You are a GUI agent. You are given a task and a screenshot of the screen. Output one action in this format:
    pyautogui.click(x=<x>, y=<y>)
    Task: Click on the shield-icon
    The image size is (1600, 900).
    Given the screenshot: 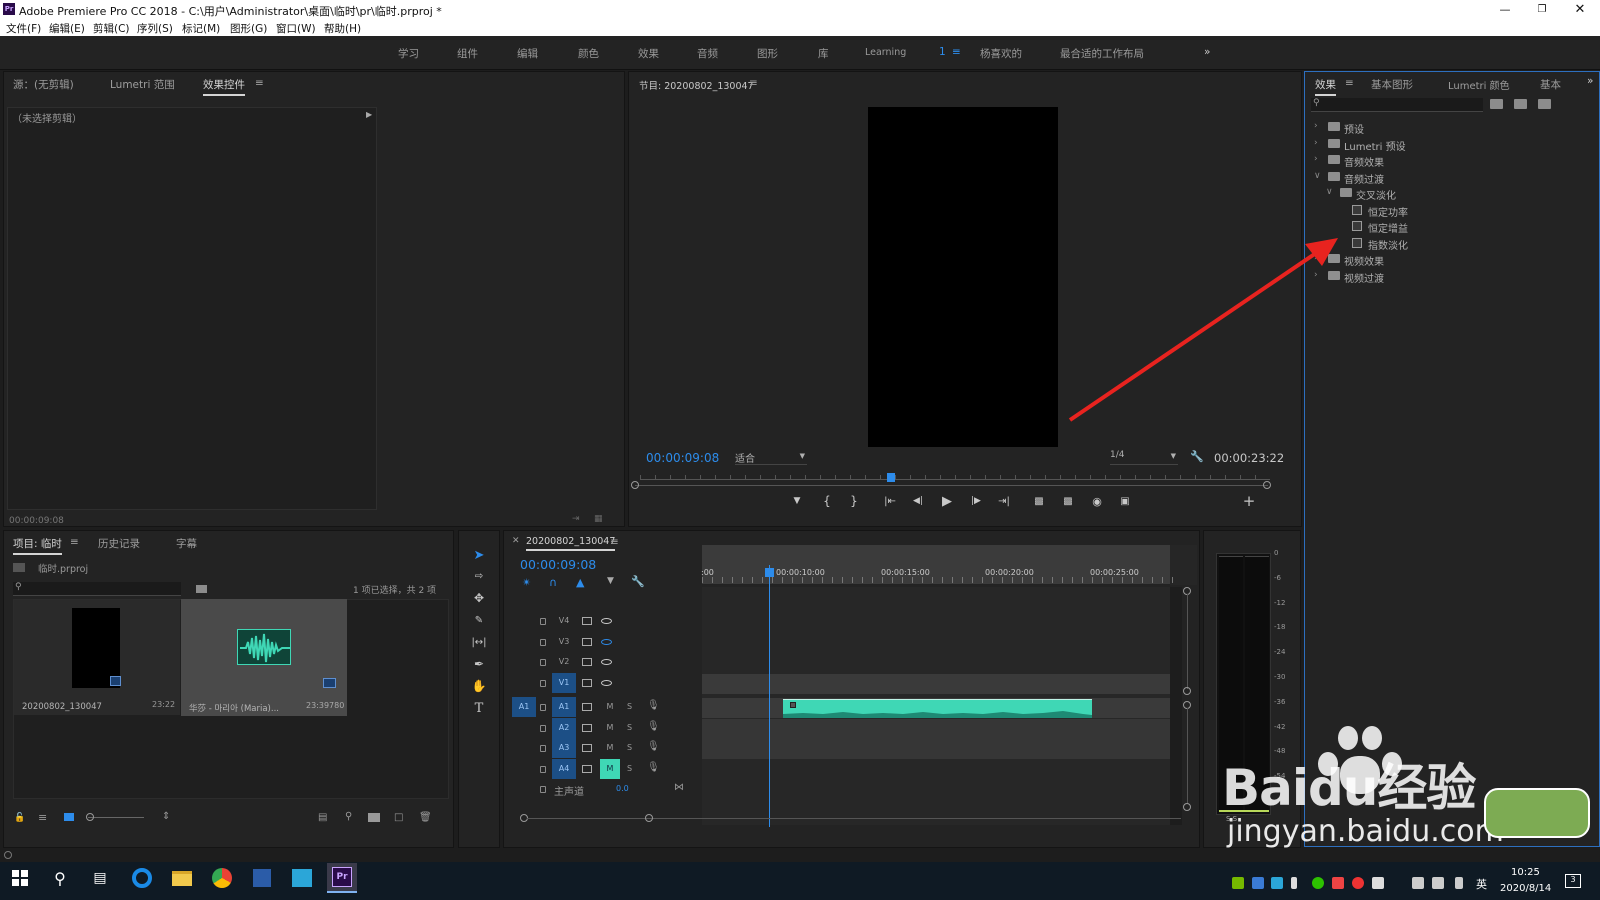 What is the action you would take?
    pyautogui.click(x=1258, y=883)
    